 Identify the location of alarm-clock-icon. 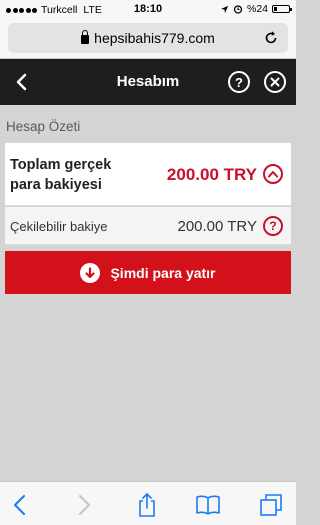
(238, 9).